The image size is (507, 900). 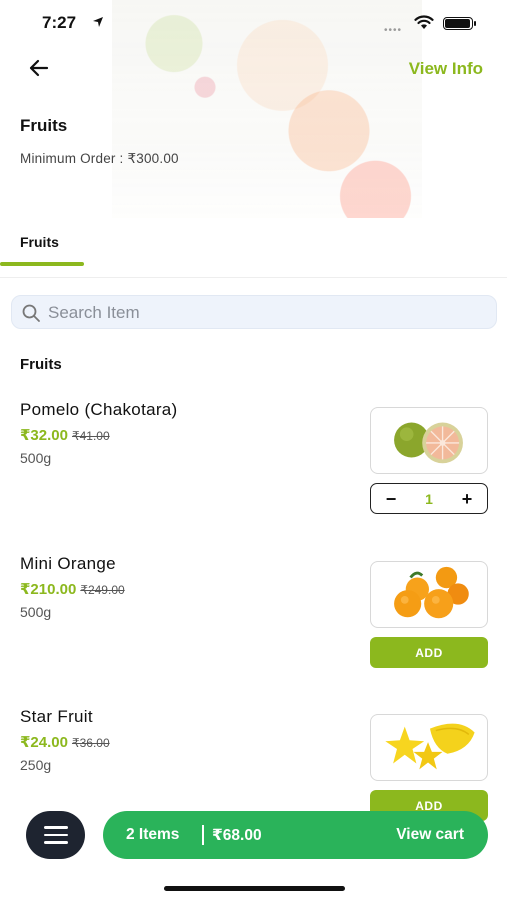 What do you see at coordinates (99, 158) in the screenshot?
I see `minimum-order-text: Minimum Order : ₹300.00` at bounding box center [99, 158].